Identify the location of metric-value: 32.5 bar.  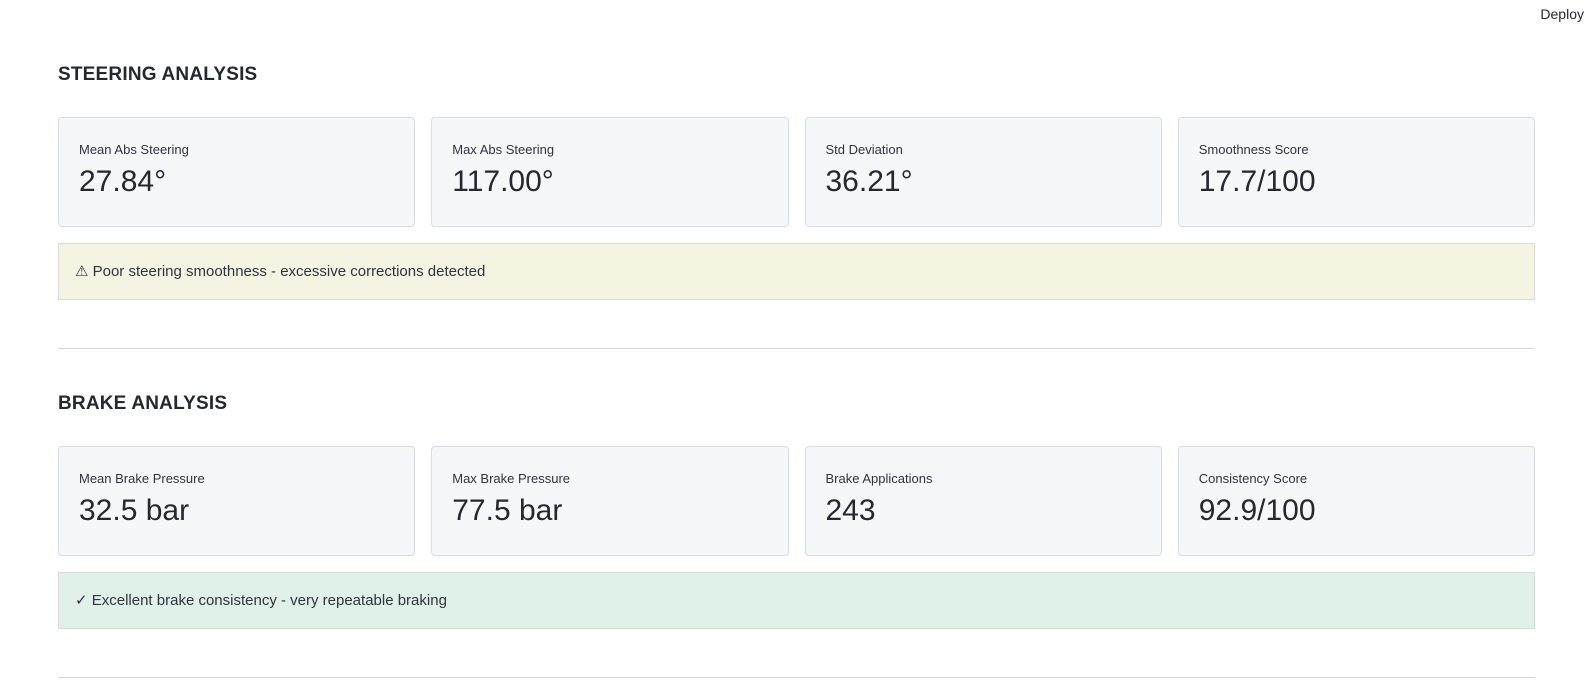
(134, 510).